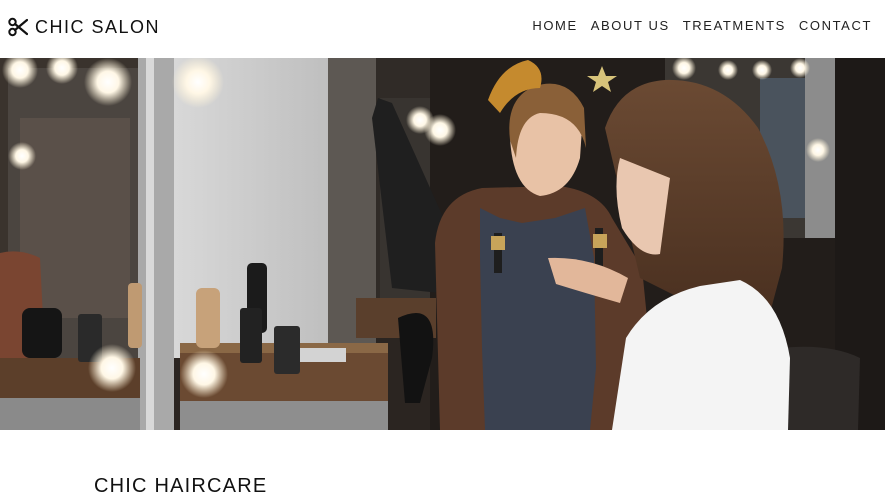 Image resolution: width=885 pixels, height=500 pixels. I want to click on main-nav: HOME ABOUT US TREATMENTS CONTACT, so click(702, 25).